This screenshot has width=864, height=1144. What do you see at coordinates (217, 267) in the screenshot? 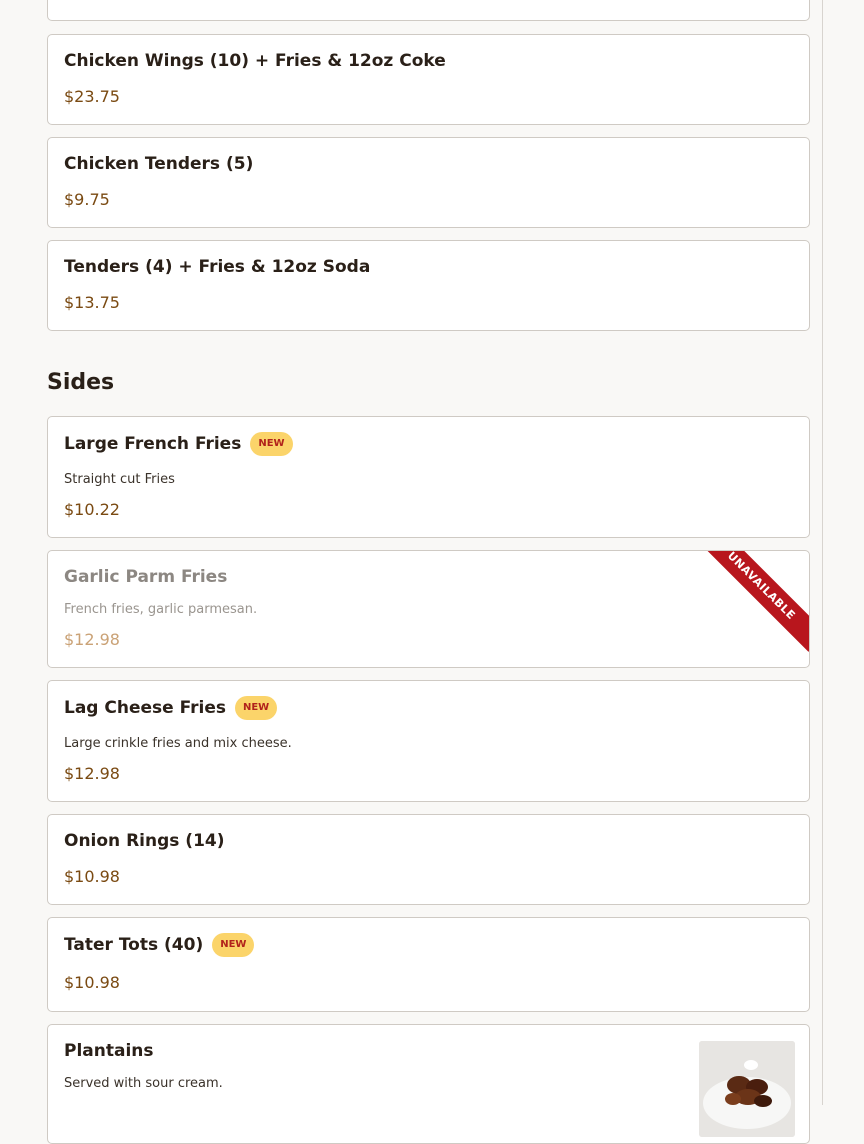
I see `item-name: Tenders (4) + Fries & 12oz Soda` at bounding box center [217, 267].